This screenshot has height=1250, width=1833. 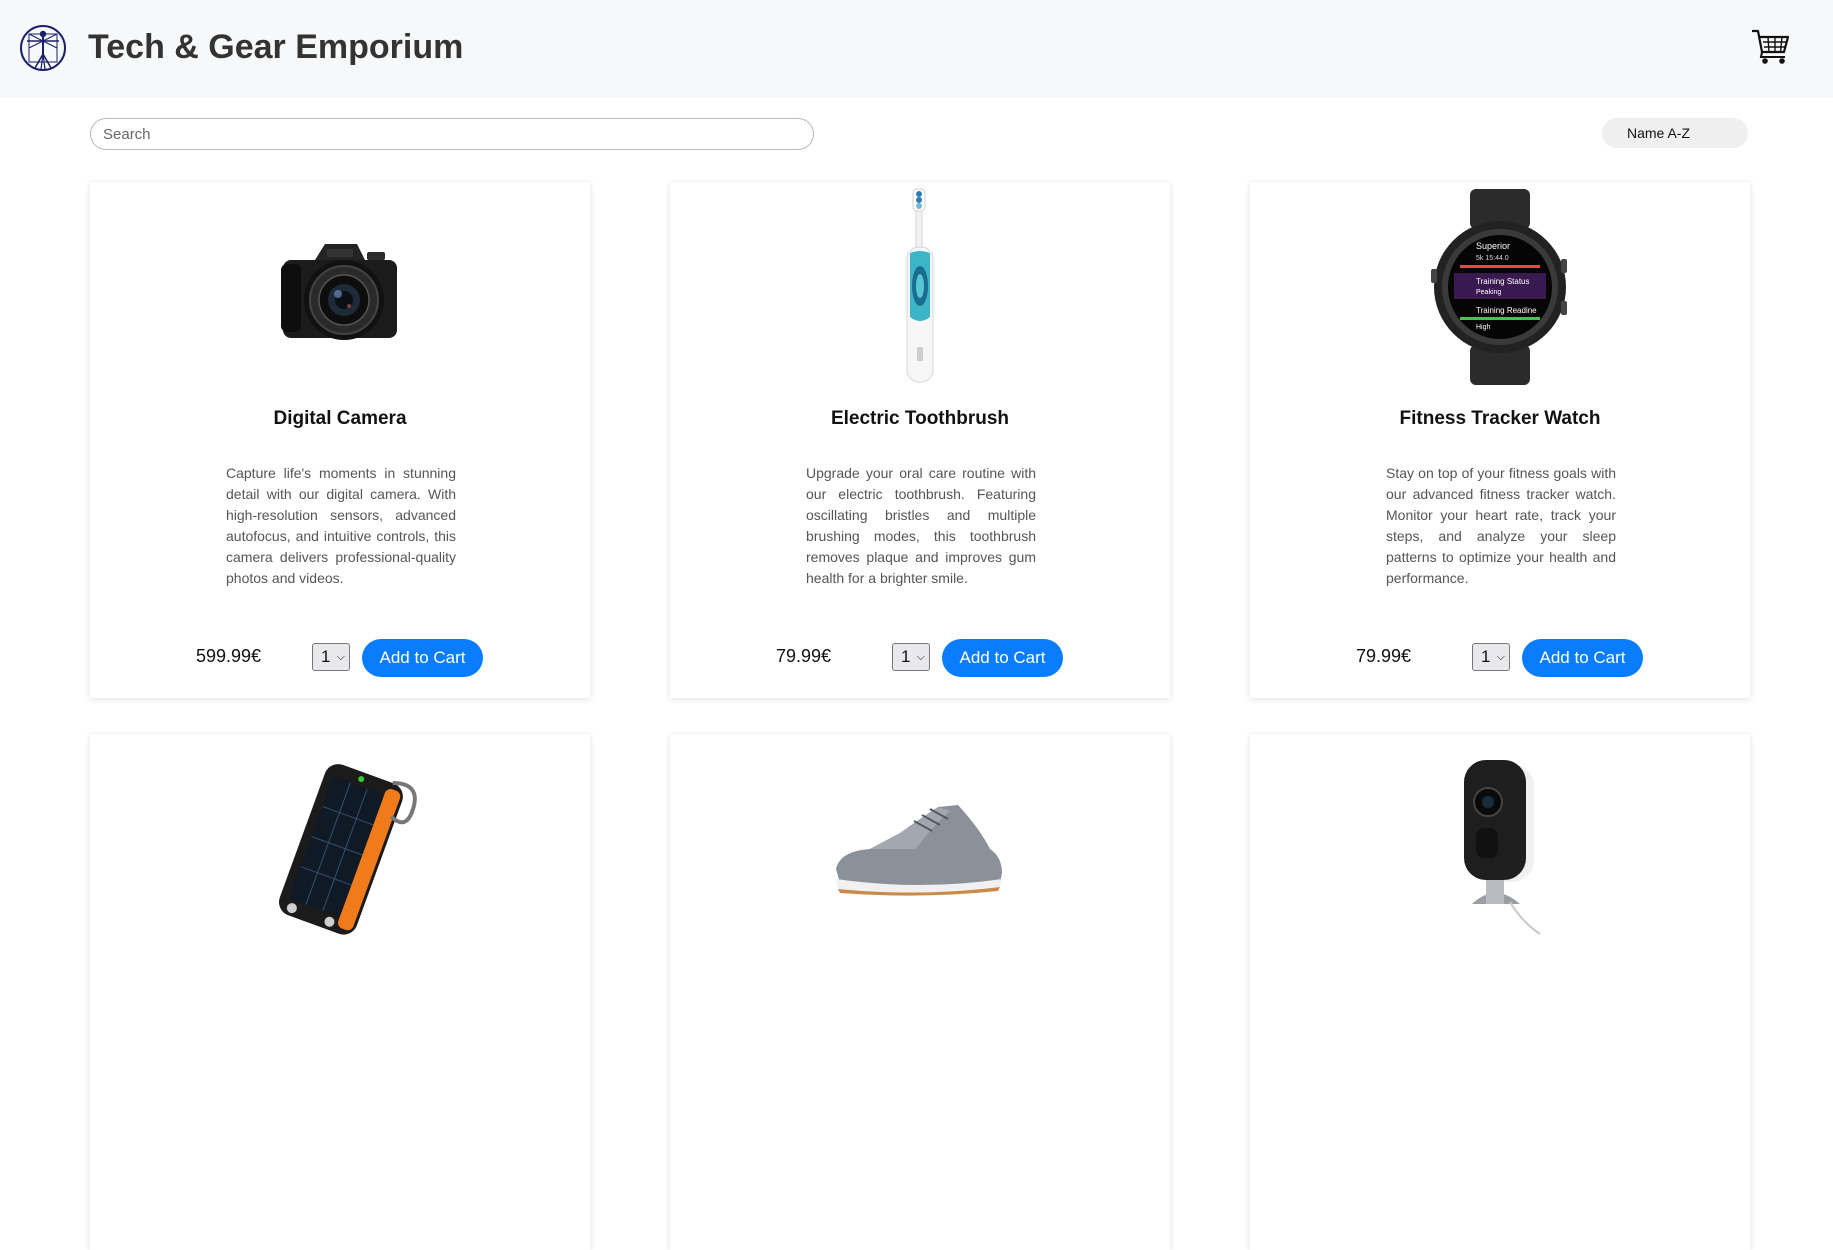 I want to click on watch-screen-text: Peaking, so click(x=1488, y=292).